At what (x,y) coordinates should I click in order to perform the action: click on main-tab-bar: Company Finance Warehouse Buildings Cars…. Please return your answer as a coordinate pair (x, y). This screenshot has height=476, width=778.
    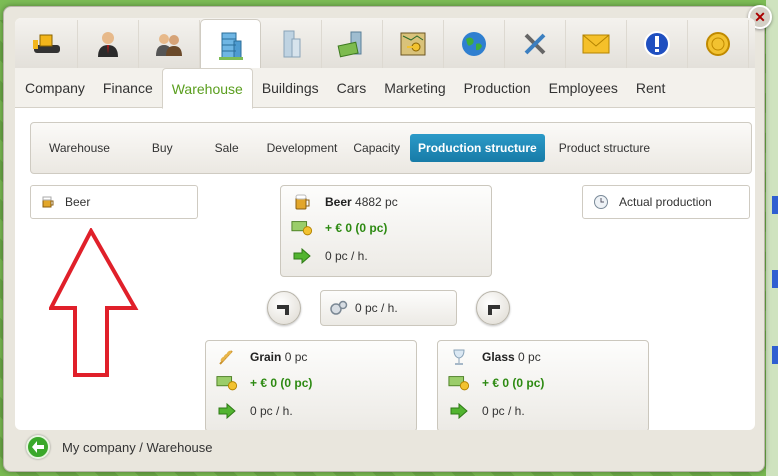
    Looking at the image, I should click on (385, 88).